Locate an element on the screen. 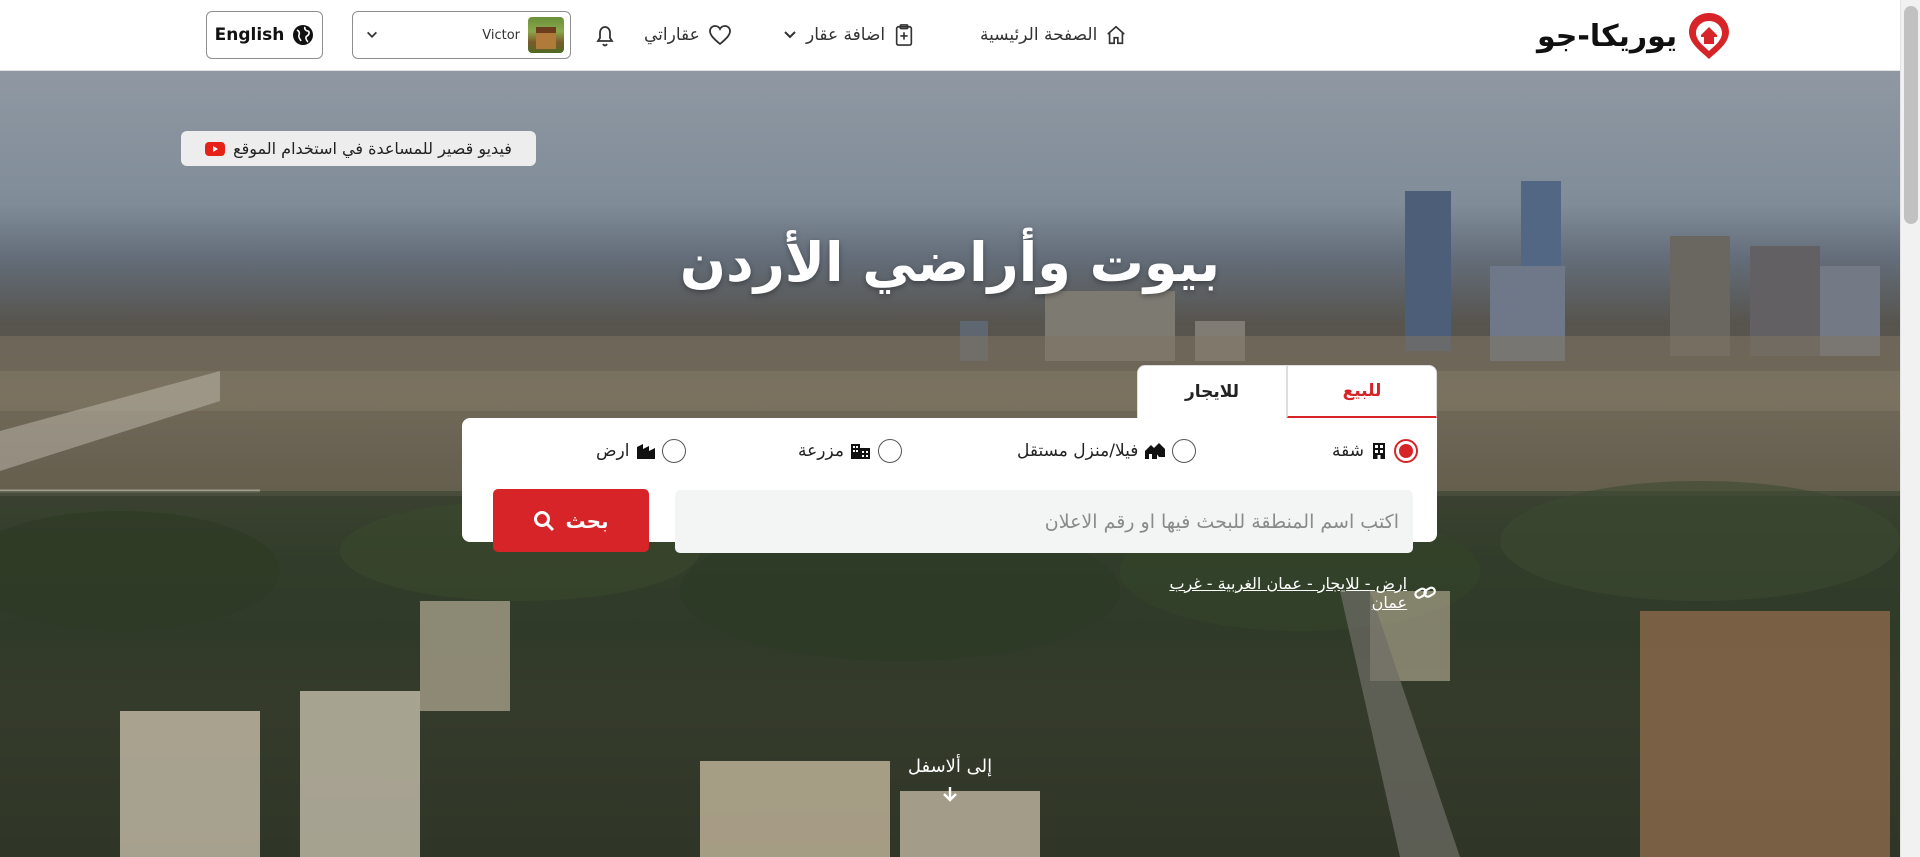 The image size is (1920, 857). logo-mark-icon is located at coordinates (1709, 36).